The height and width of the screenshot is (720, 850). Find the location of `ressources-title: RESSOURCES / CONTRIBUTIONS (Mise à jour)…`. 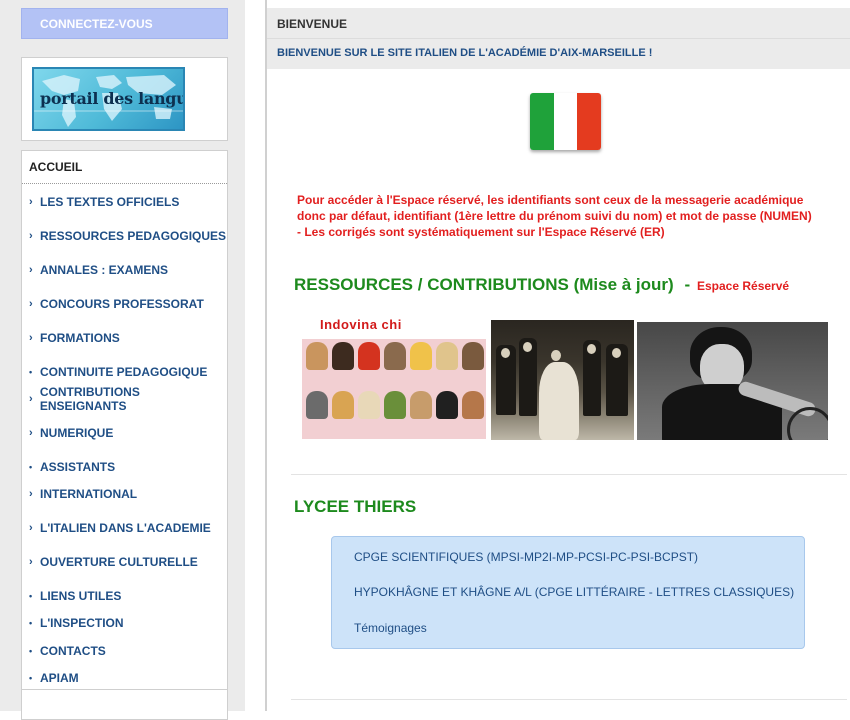

ressources-title: RESSOURCES / CONTRIBUTIONS (Mise à jour)… is located at coordinates (492, 285).